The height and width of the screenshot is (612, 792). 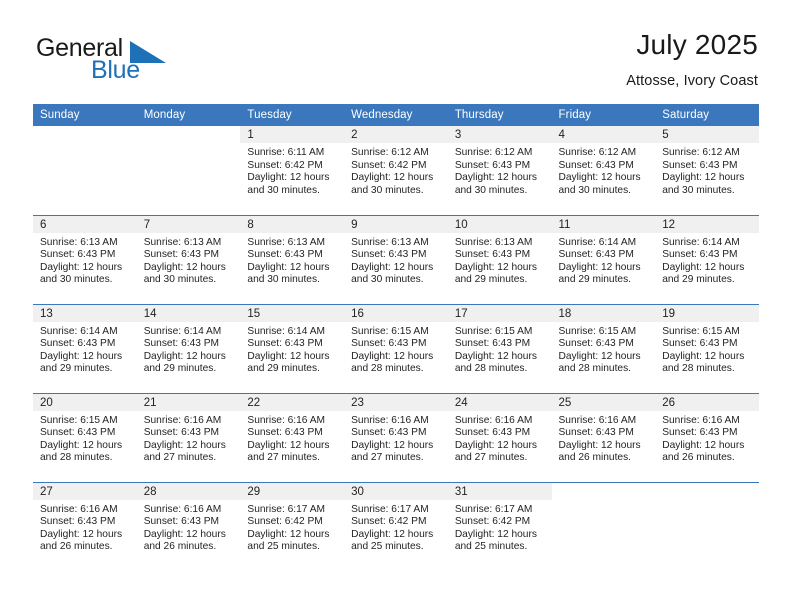 I want to click on day-number: 3, so click(x=499, y=134).